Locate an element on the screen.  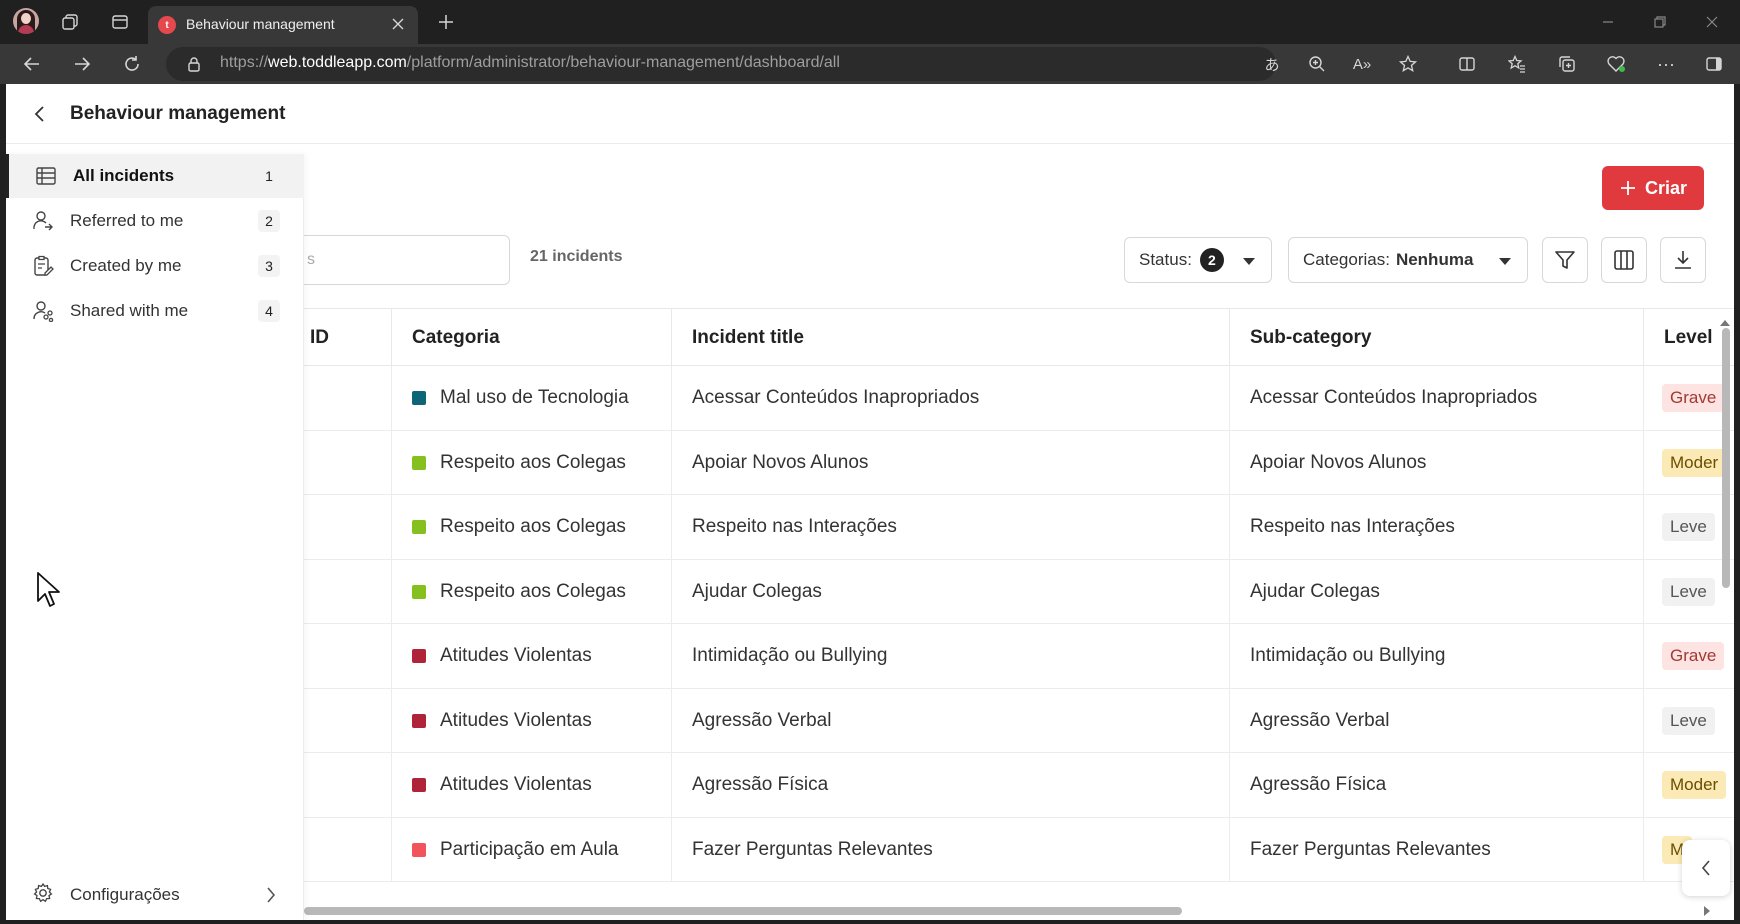
cell-incident-title: Acessar Conteúdos Inapropriados is located at coordinates (951, 398).